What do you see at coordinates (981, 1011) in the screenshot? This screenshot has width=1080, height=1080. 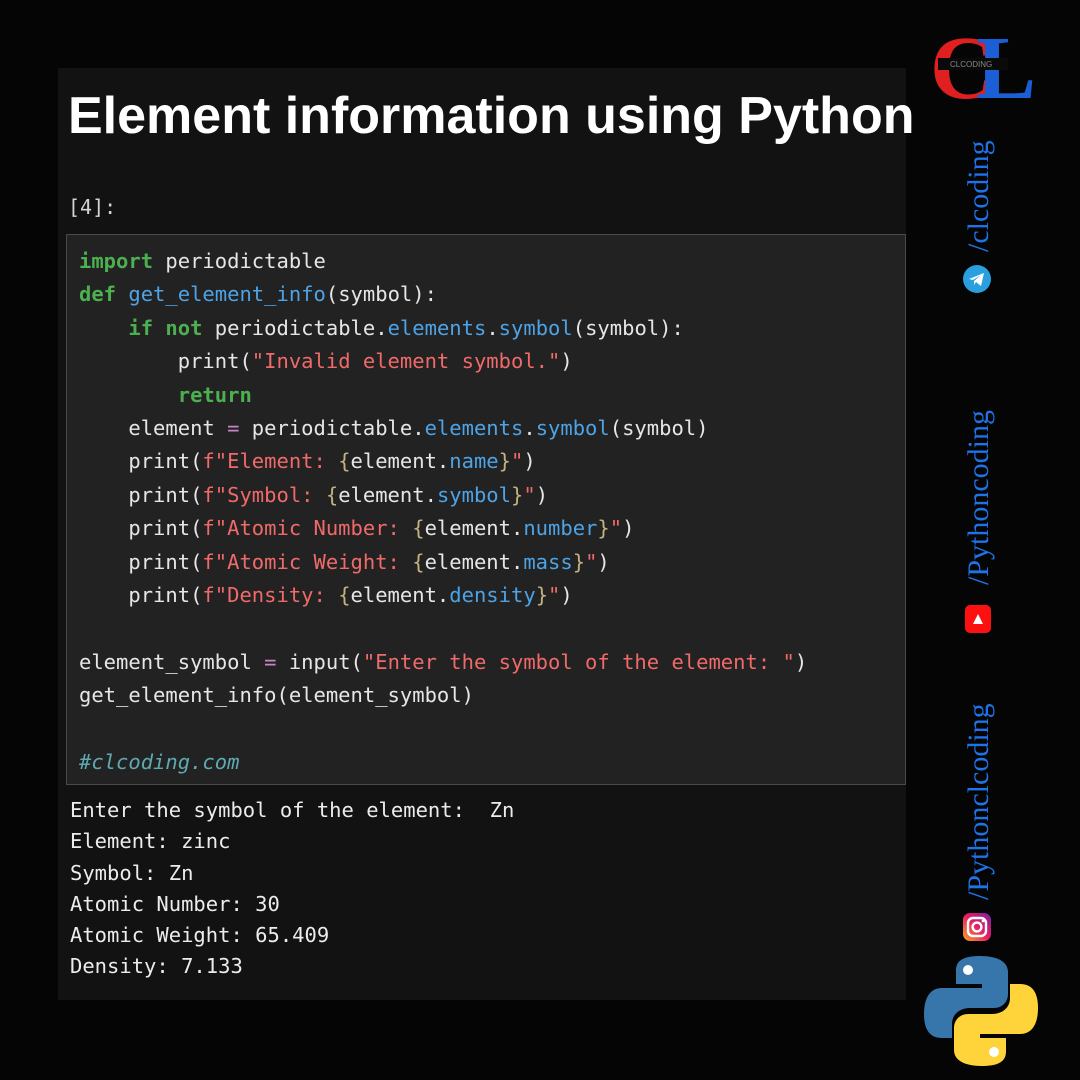 I see `python-logo-icon` at bounding box center [981, 1011].